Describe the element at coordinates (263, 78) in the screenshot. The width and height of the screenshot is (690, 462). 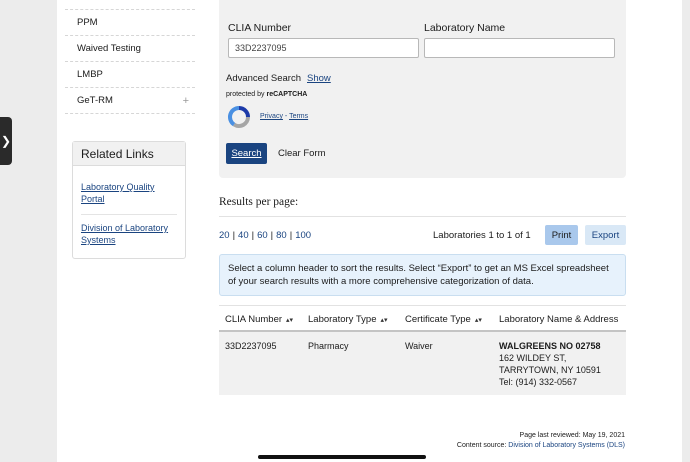
I see `advanced-search-label: Advanced Search` at that location.